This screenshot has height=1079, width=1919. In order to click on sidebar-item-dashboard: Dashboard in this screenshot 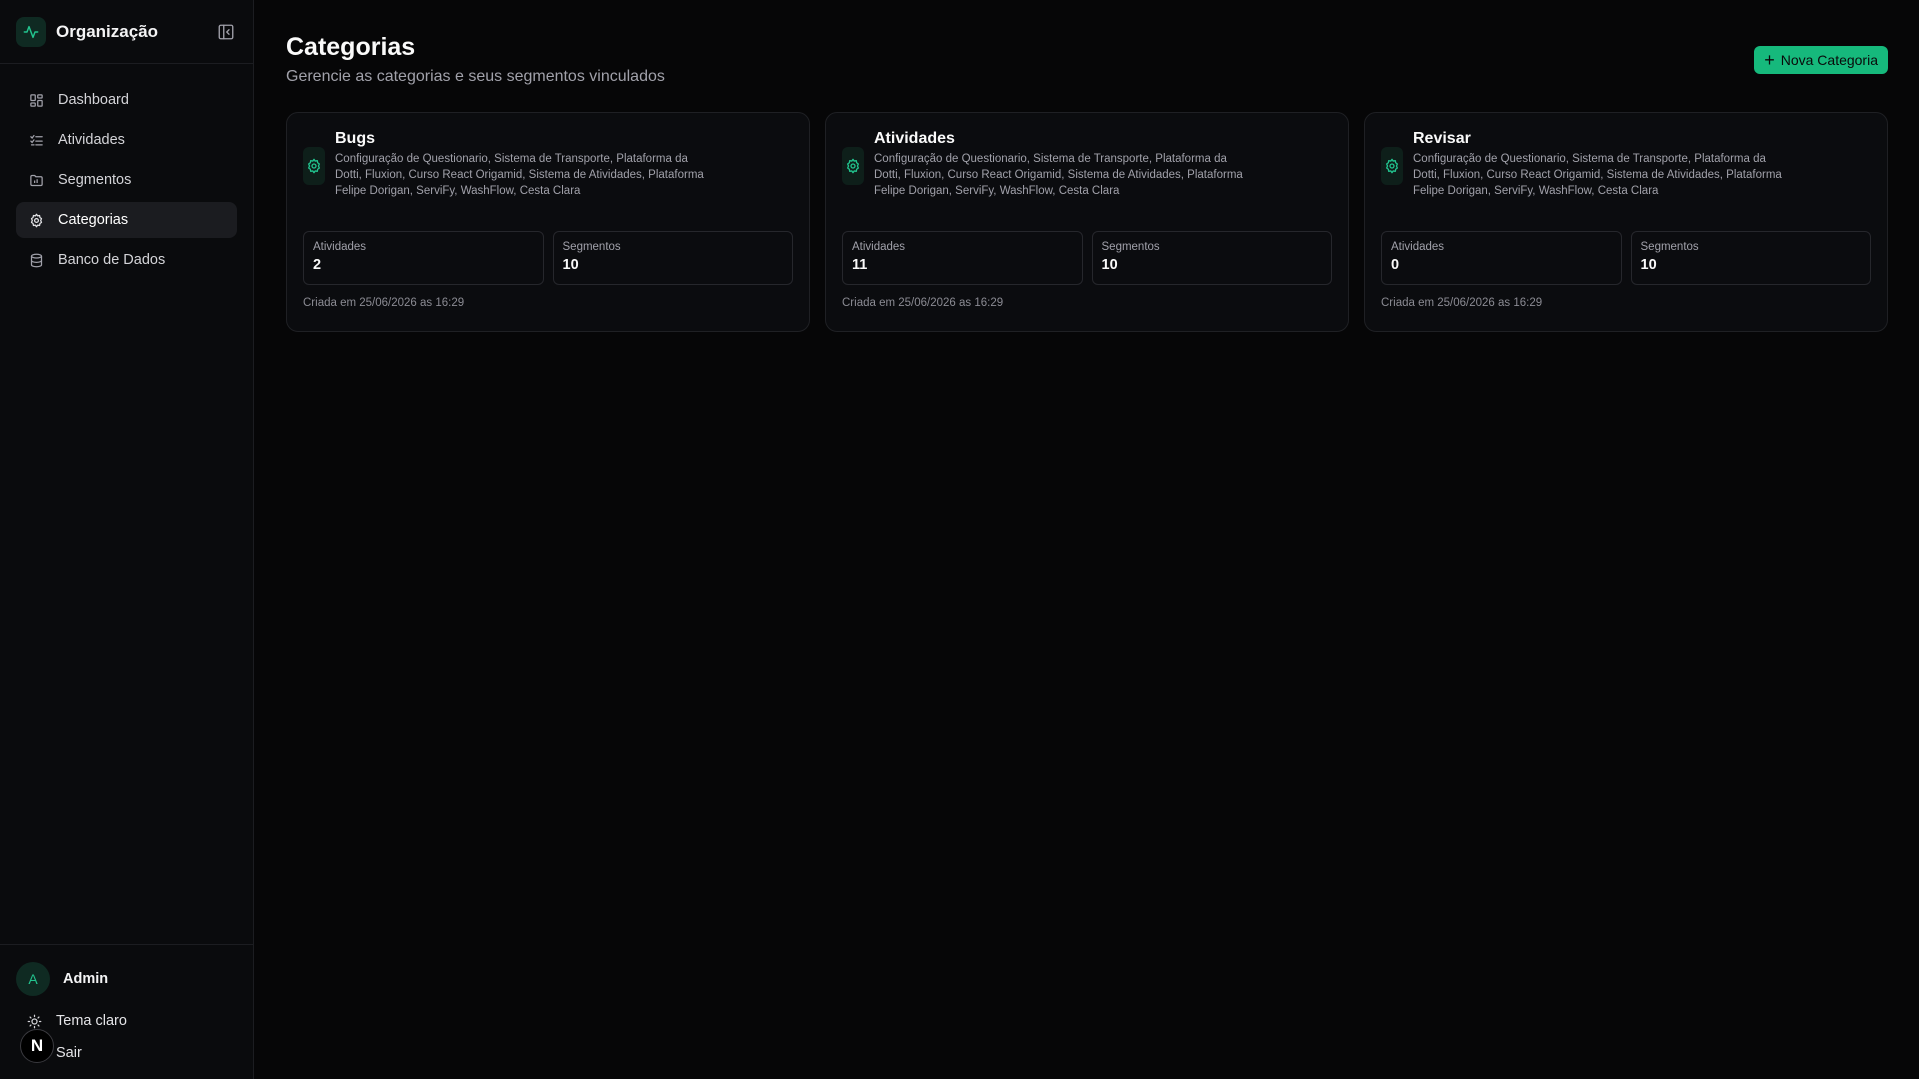, I will do `click(126, 100)`.